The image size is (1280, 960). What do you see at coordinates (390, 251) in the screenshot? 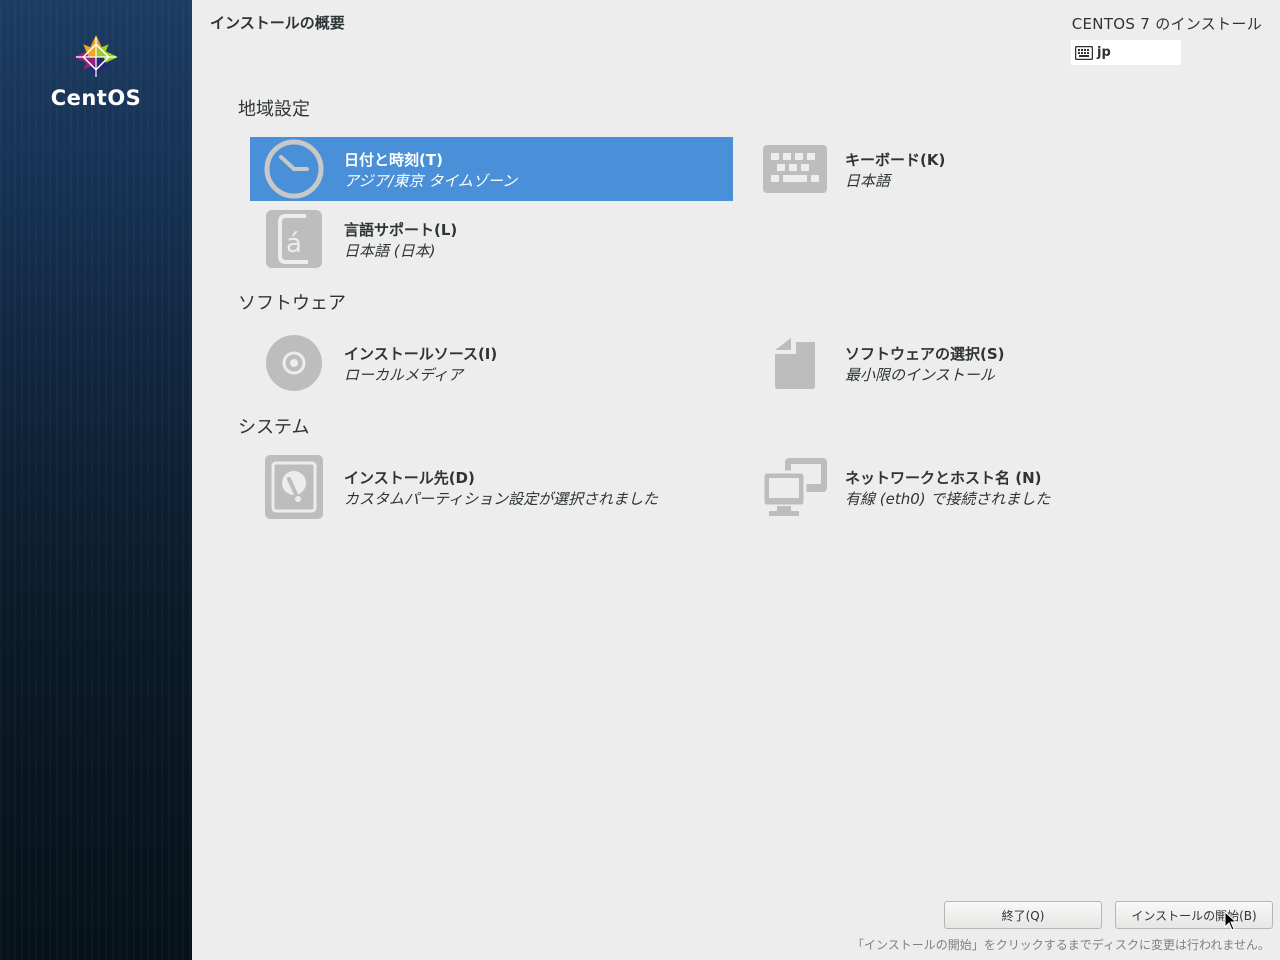
I see `spoke-status: 日本語 (日本)` at bounding box center [390, 251].